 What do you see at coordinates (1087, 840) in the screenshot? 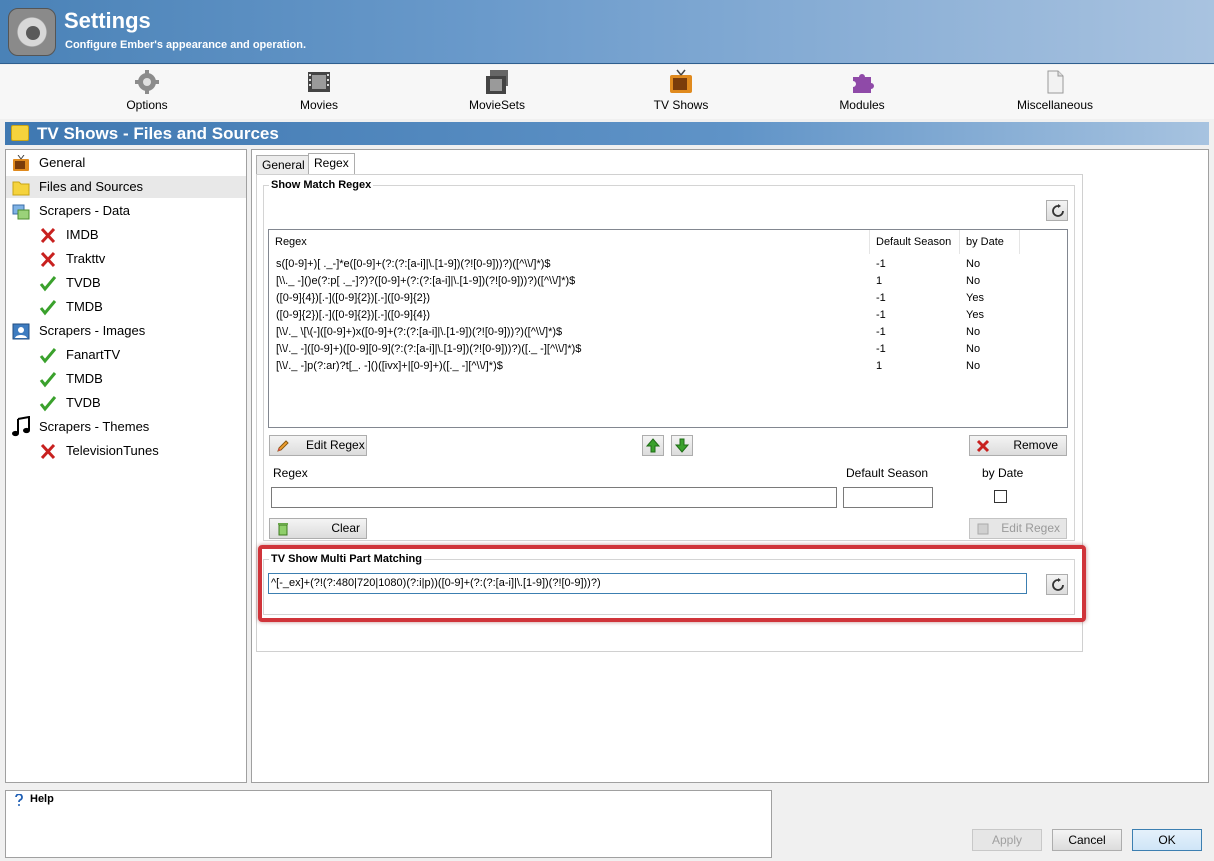
I see `cancel-button: Cancel` at bounding box center [1087, 840].